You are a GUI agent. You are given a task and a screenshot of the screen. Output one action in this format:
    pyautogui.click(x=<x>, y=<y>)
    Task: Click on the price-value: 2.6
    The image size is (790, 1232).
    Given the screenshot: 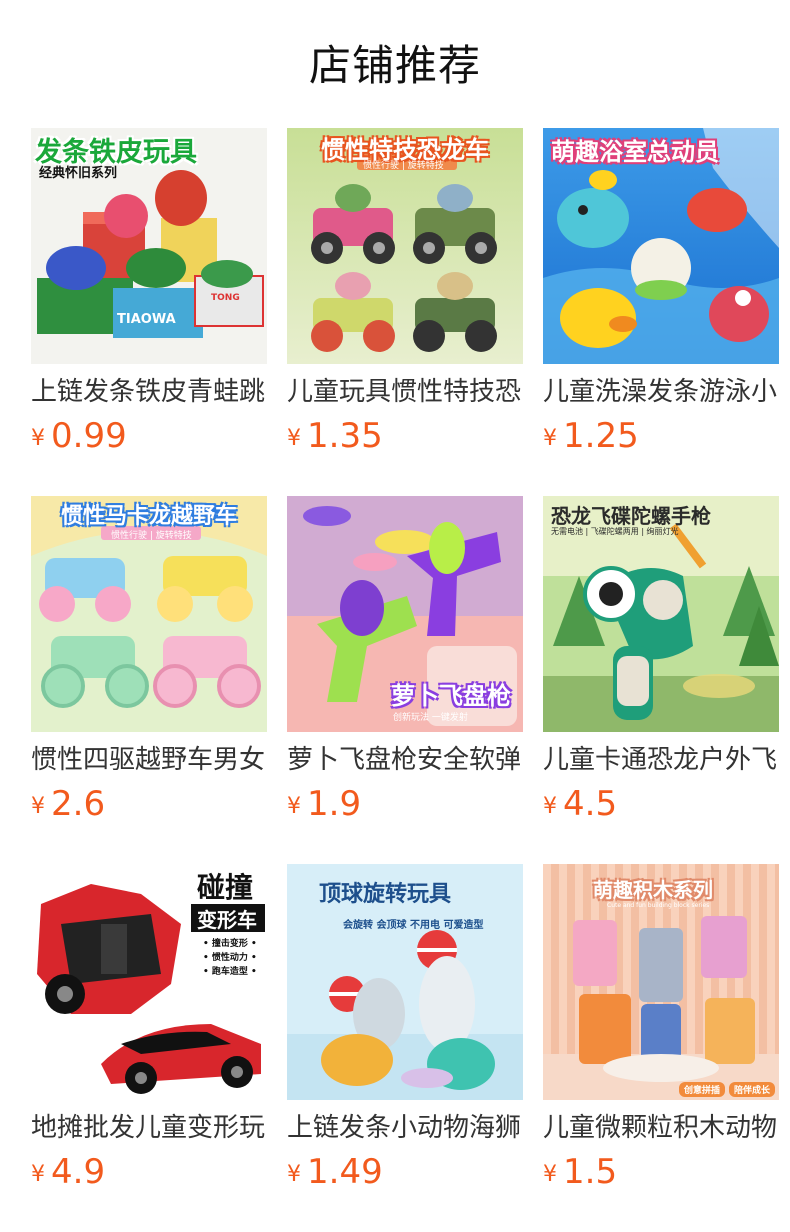 What is the action you would take?
    pyautogui.click(x=78, y=804)
    